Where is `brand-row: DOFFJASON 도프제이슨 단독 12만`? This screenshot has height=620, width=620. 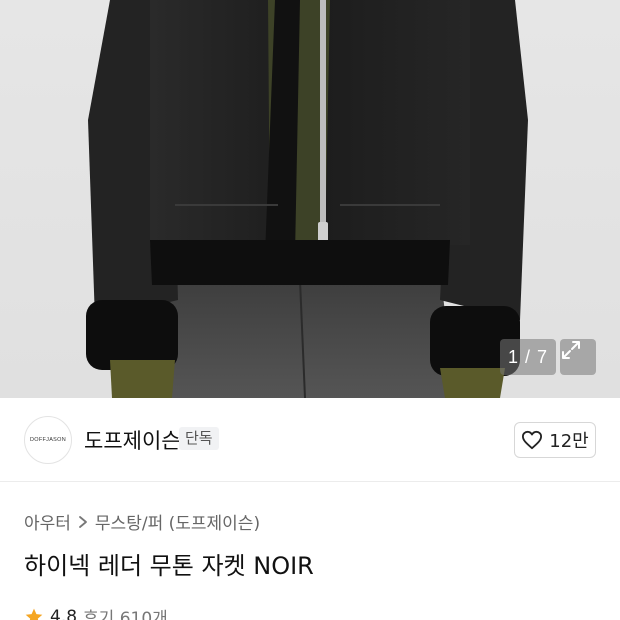
brand-row: DOFFJASON 도프제이슨 단독 12만 is located at coordinates (310, 440).